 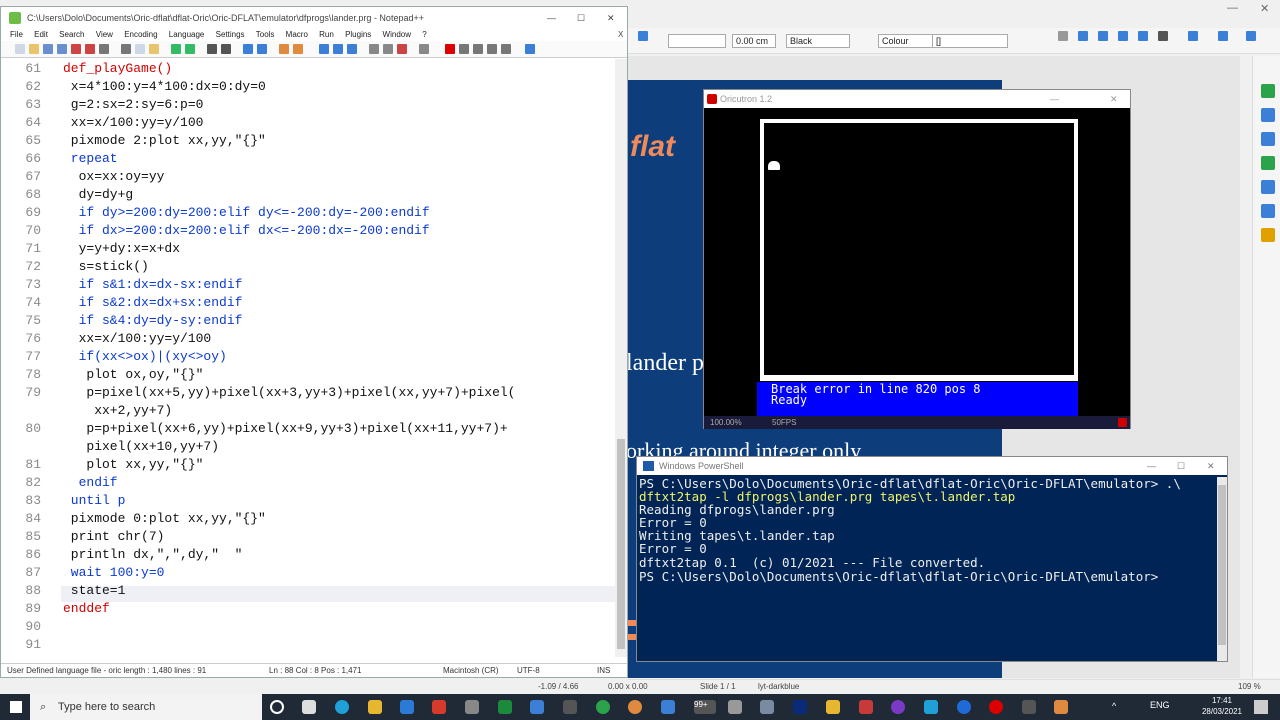 I want to click on close-all-icon, so click(x=90, y=49).